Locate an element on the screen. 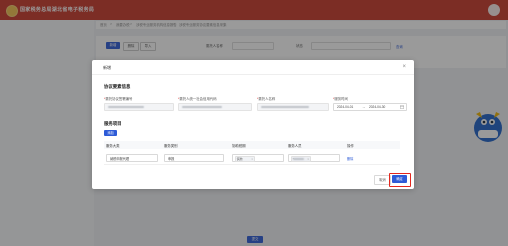 The width and height of the screenshot is (508, 246). th-action: 操作 is located at coordinates (350, 146).